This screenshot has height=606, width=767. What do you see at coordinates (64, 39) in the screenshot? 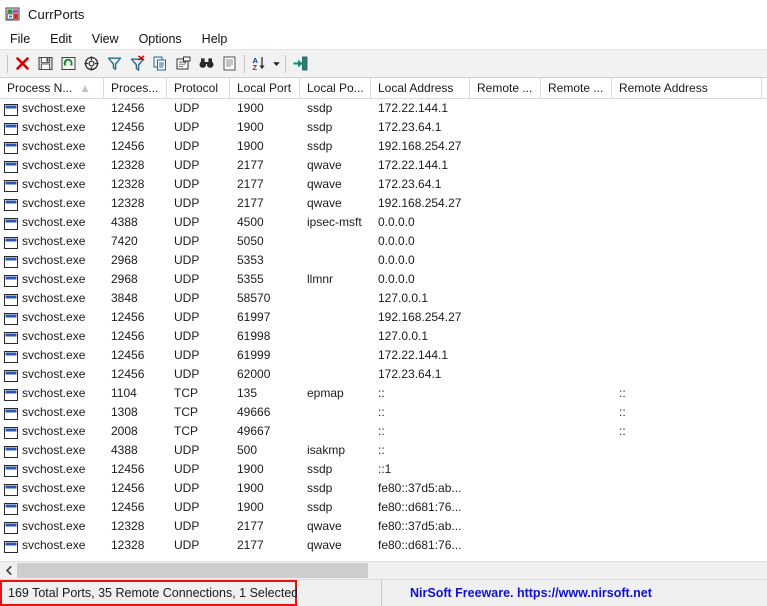
I see `menu-edit: Edit` at bounding box center [64, 39].